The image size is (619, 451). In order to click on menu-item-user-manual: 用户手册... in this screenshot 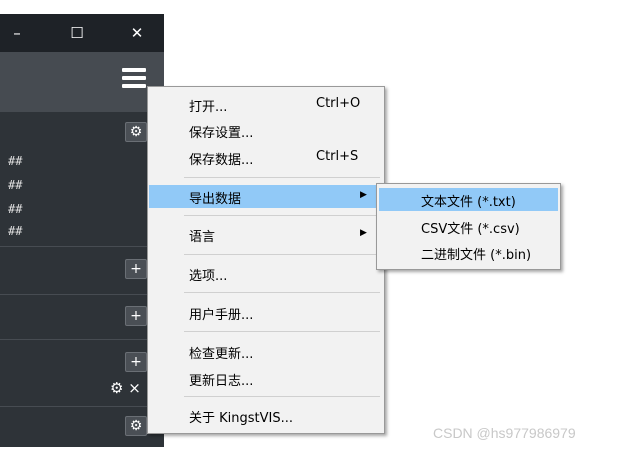, I will do `click(266, 312)`.